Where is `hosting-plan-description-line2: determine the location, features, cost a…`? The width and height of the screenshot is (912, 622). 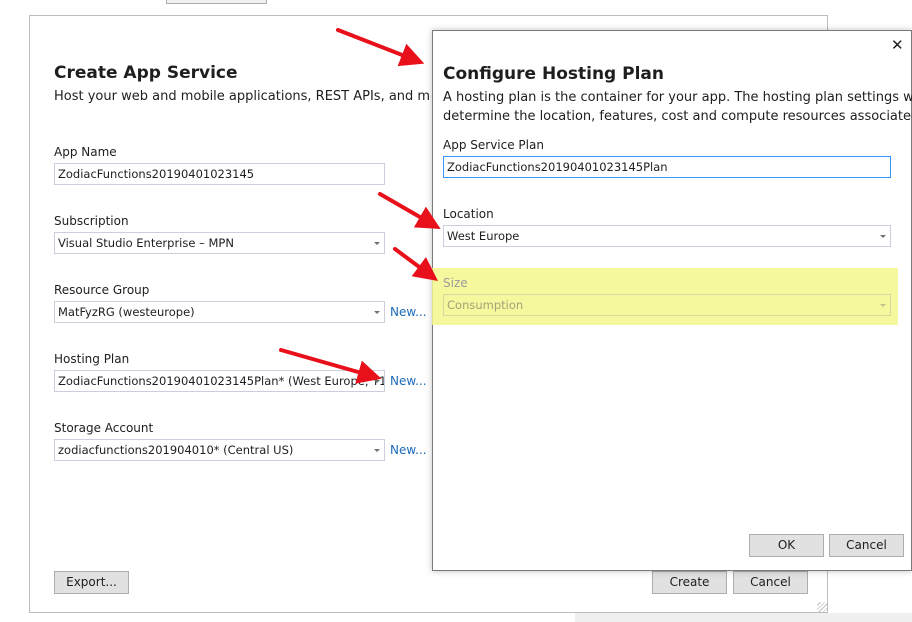 hosting-plan-description-line2: determine the location, features, cost a… is located at coordinates (677, 116).